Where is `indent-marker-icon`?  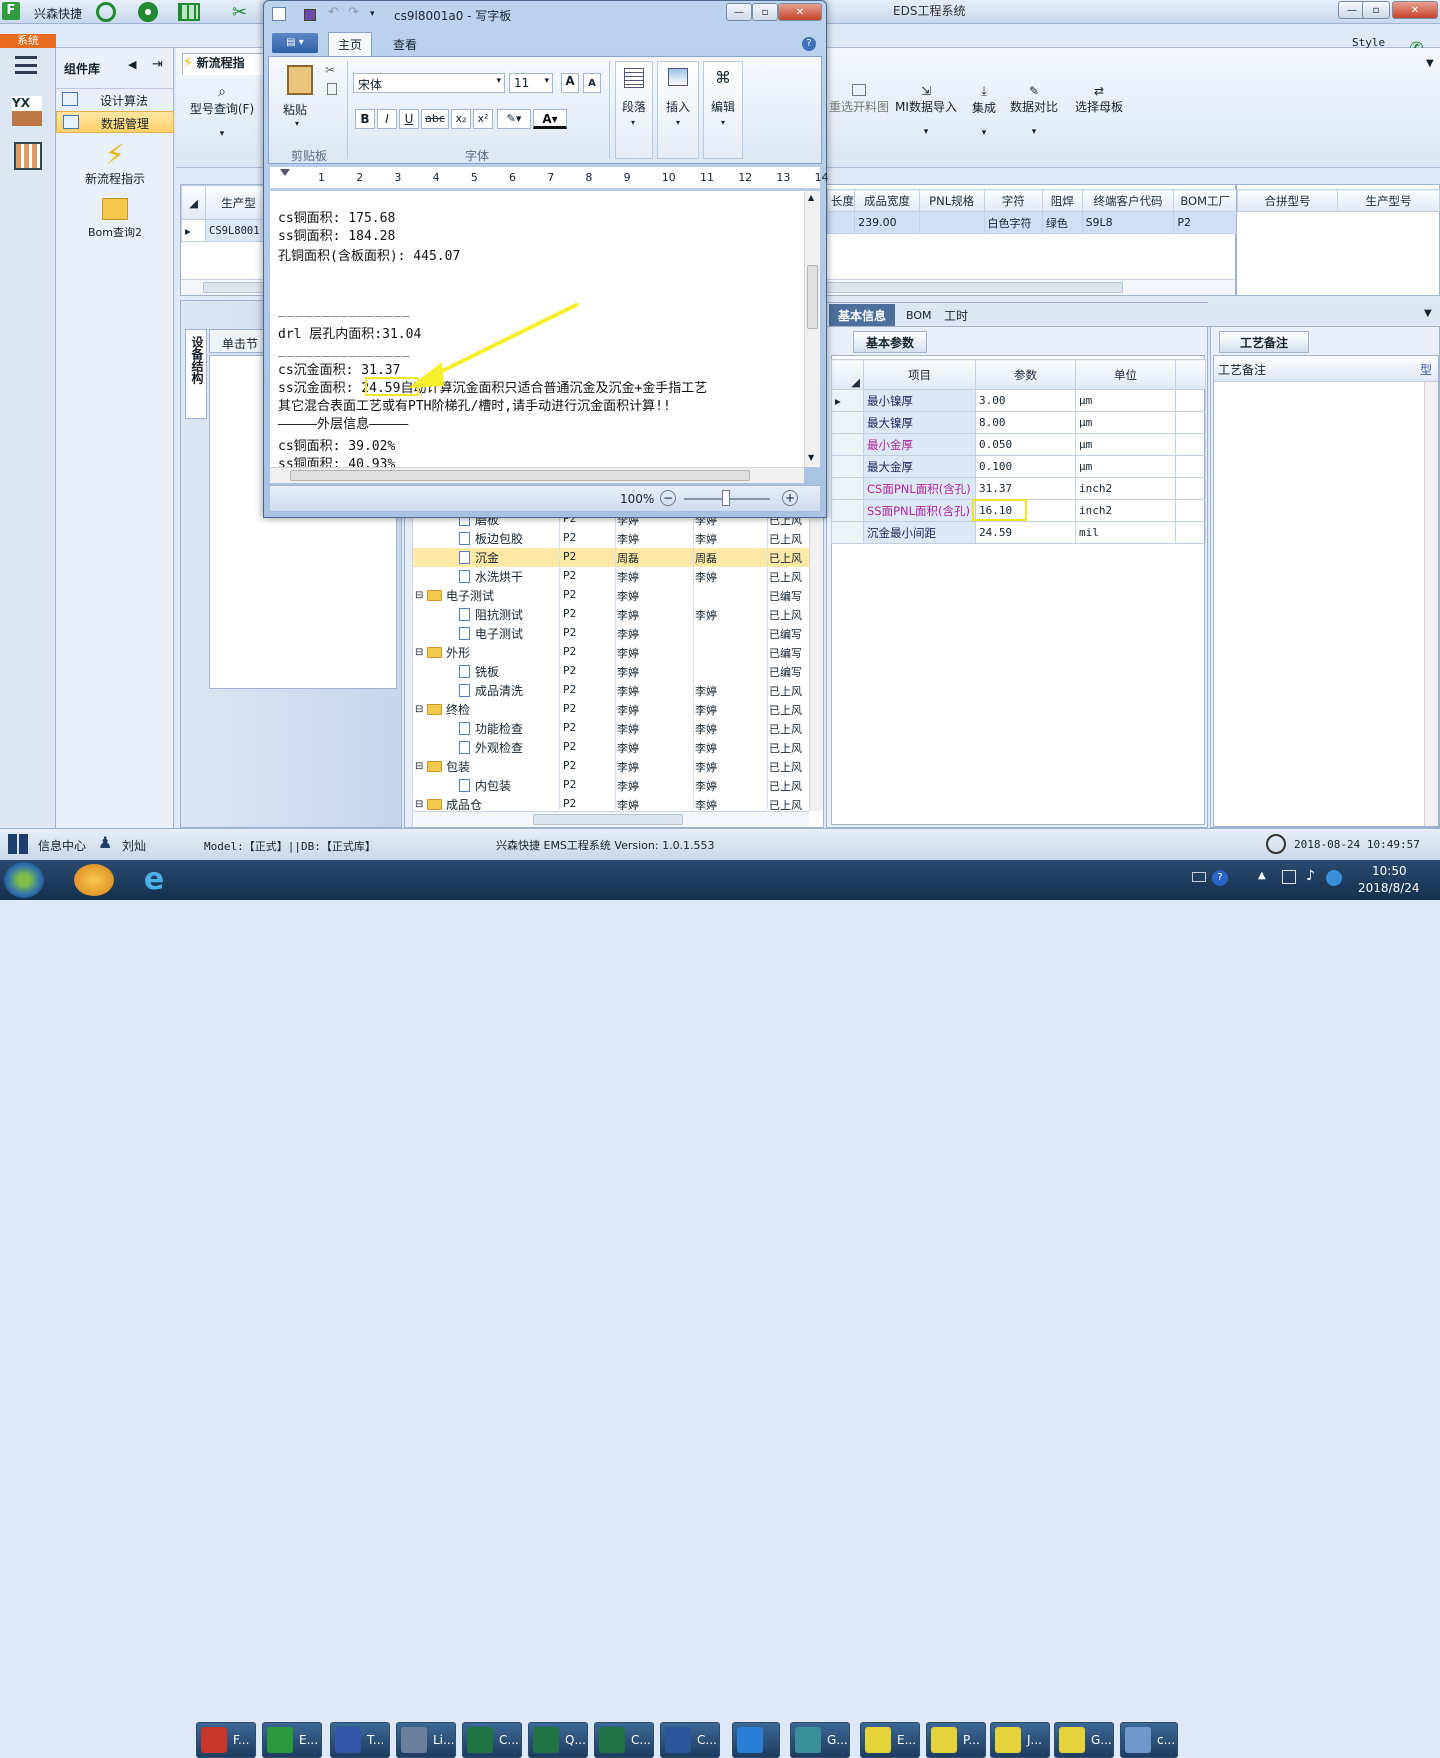 indent-marker-icon is located at coordinates (285, 172).